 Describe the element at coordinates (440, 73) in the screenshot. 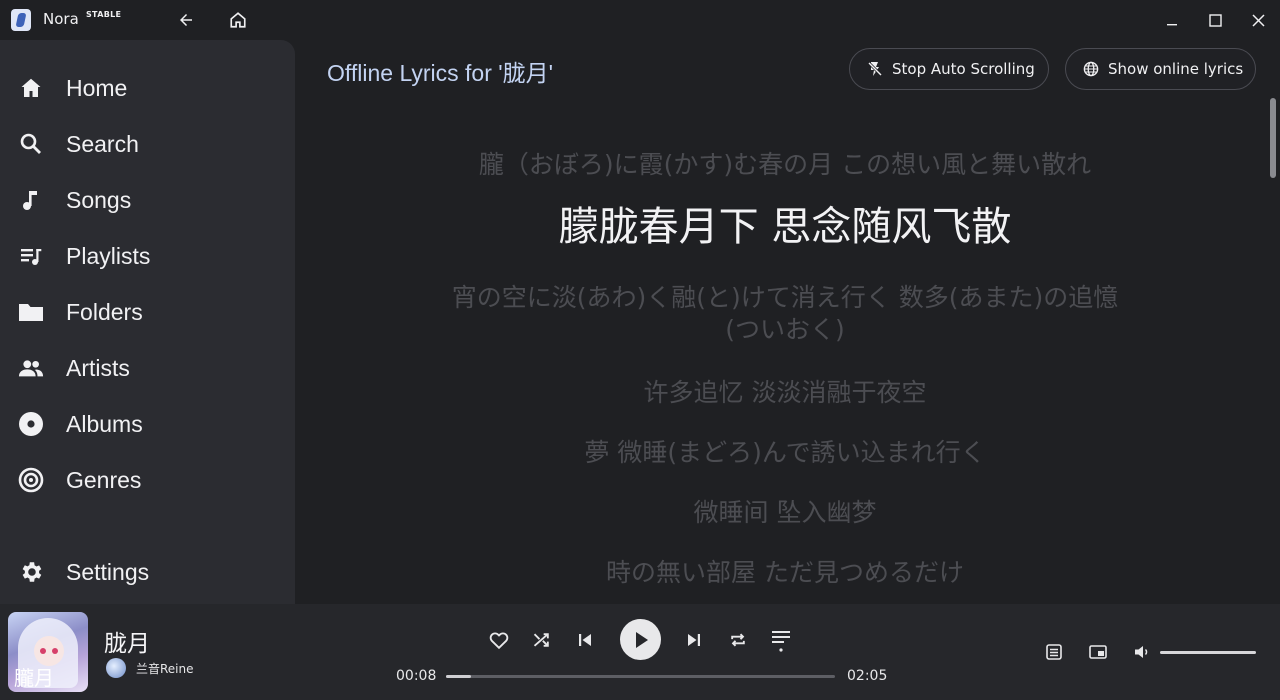

I see `page-title: Offline Lyrics for '胧月'` at that location.